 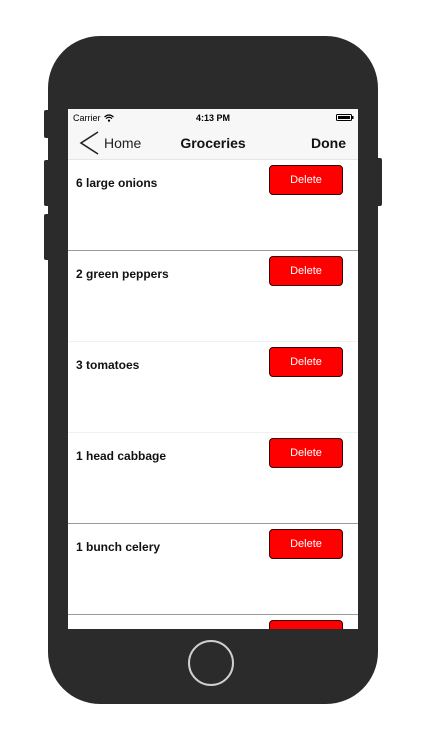 I want to click on done-button: Done, so click(x=328, y=143).